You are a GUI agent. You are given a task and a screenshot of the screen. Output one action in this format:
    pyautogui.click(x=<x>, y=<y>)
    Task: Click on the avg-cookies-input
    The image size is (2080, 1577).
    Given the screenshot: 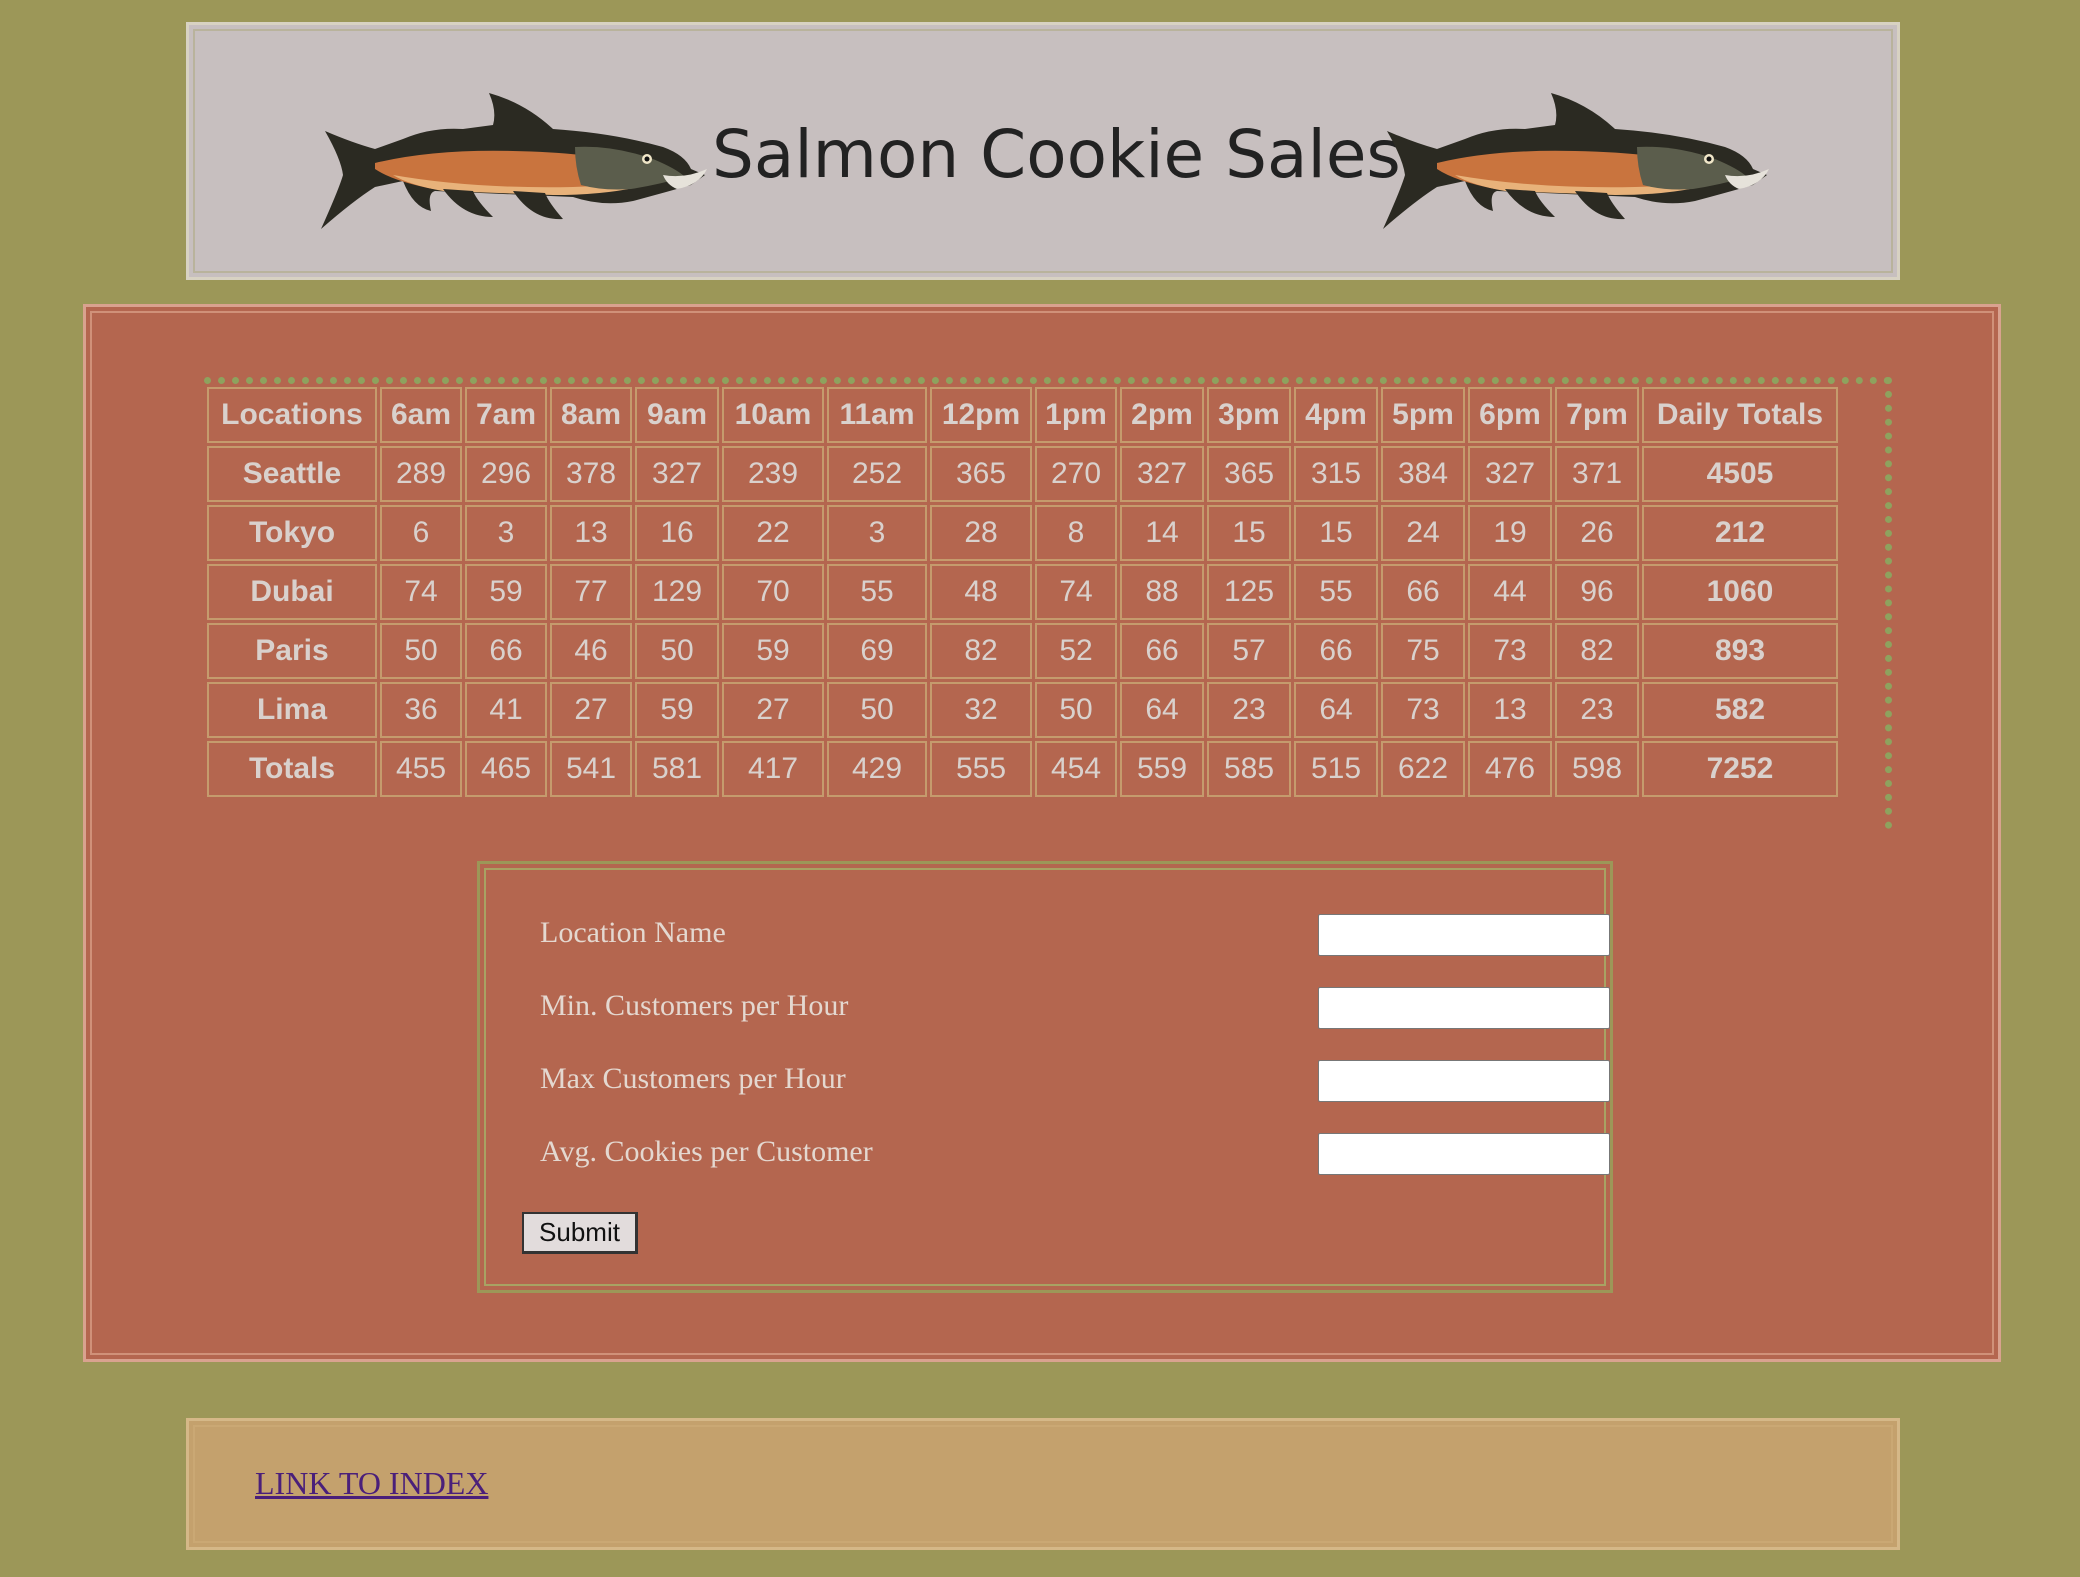 What is the action you would take?
    pyautogui.click(x=1464, y=1154)
    